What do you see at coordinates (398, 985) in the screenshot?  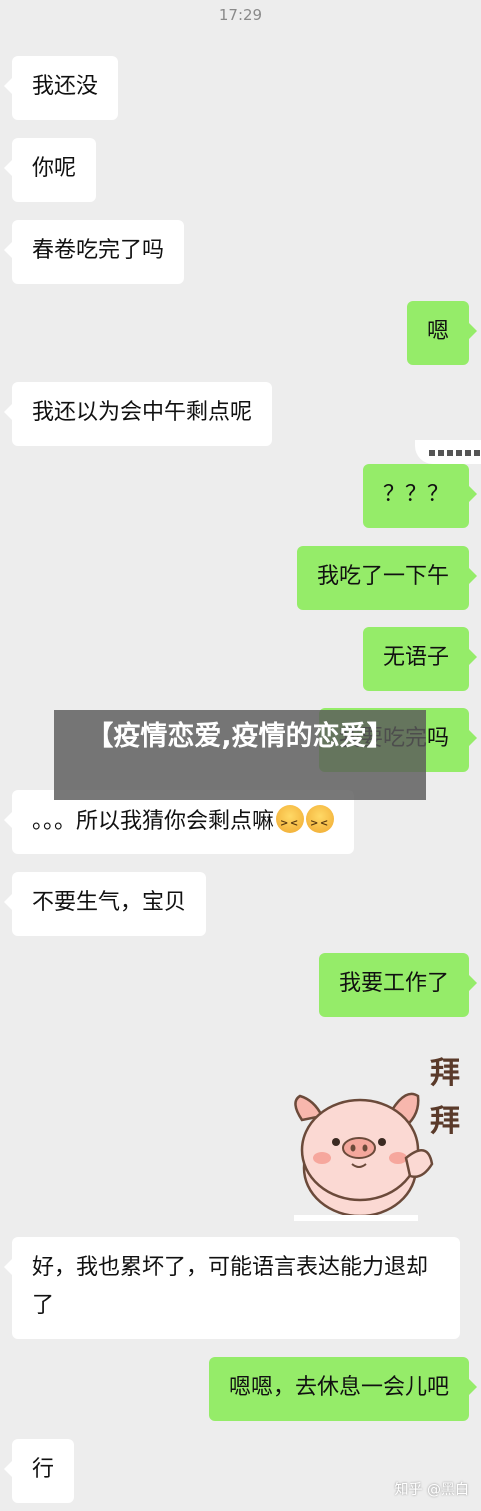 I see `sent-message: 我要工作了` at bounding box center [398, 985].